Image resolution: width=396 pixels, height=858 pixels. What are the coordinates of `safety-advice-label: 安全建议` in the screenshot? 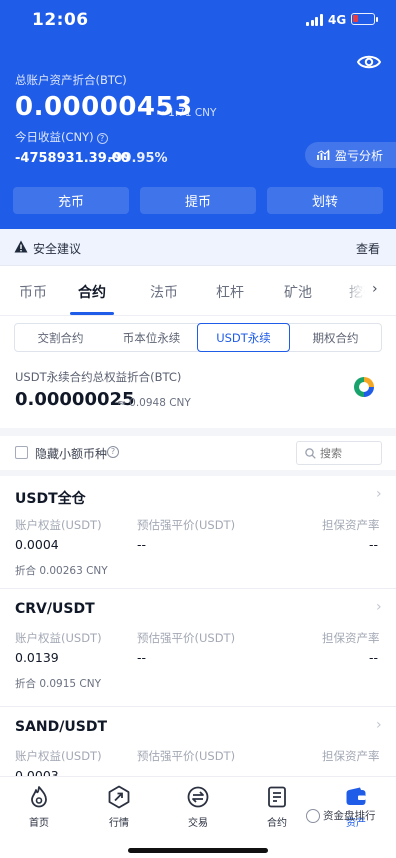 It's located at (57, 249).